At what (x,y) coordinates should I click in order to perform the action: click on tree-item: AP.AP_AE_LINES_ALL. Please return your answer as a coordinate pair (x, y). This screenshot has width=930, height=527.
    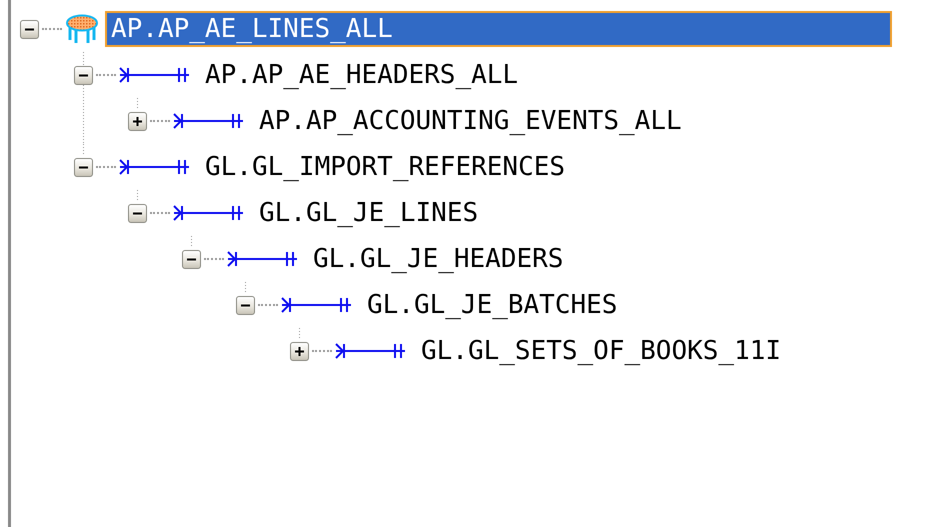
    Looking at the image, I should click on (498, 29).